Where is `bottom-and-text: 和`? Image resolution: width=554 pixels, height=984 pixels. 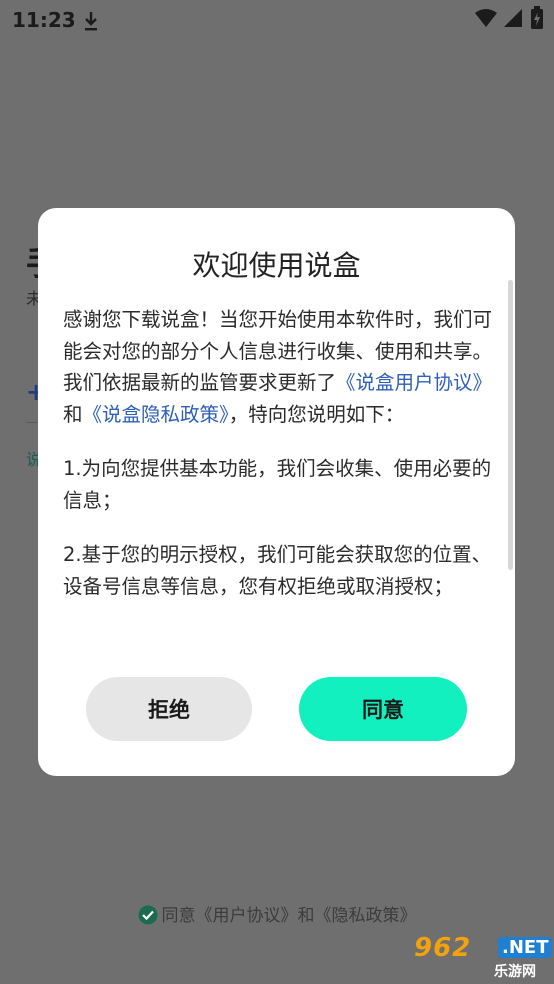 bottom-and-text: 和 is located at coordinates (306, 916).